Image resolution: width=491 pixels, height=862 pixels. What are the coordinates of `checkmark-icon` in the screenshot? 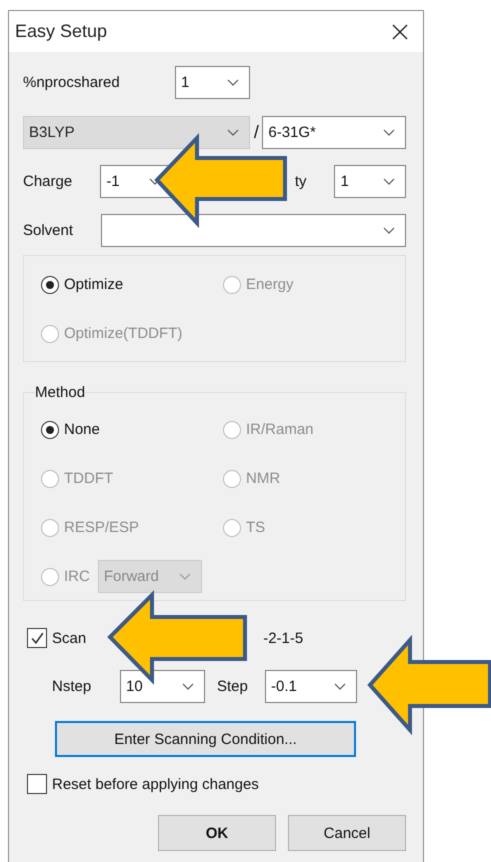 It's located at (37, 638).